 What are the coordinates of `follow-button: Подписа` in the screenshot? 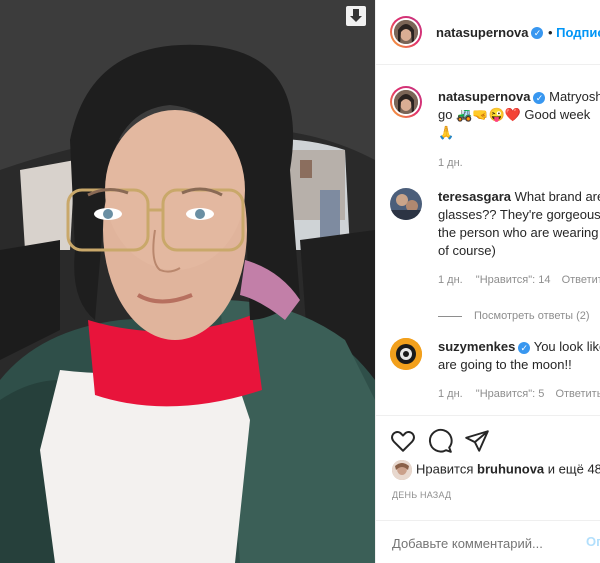 It's located at (578, 32).